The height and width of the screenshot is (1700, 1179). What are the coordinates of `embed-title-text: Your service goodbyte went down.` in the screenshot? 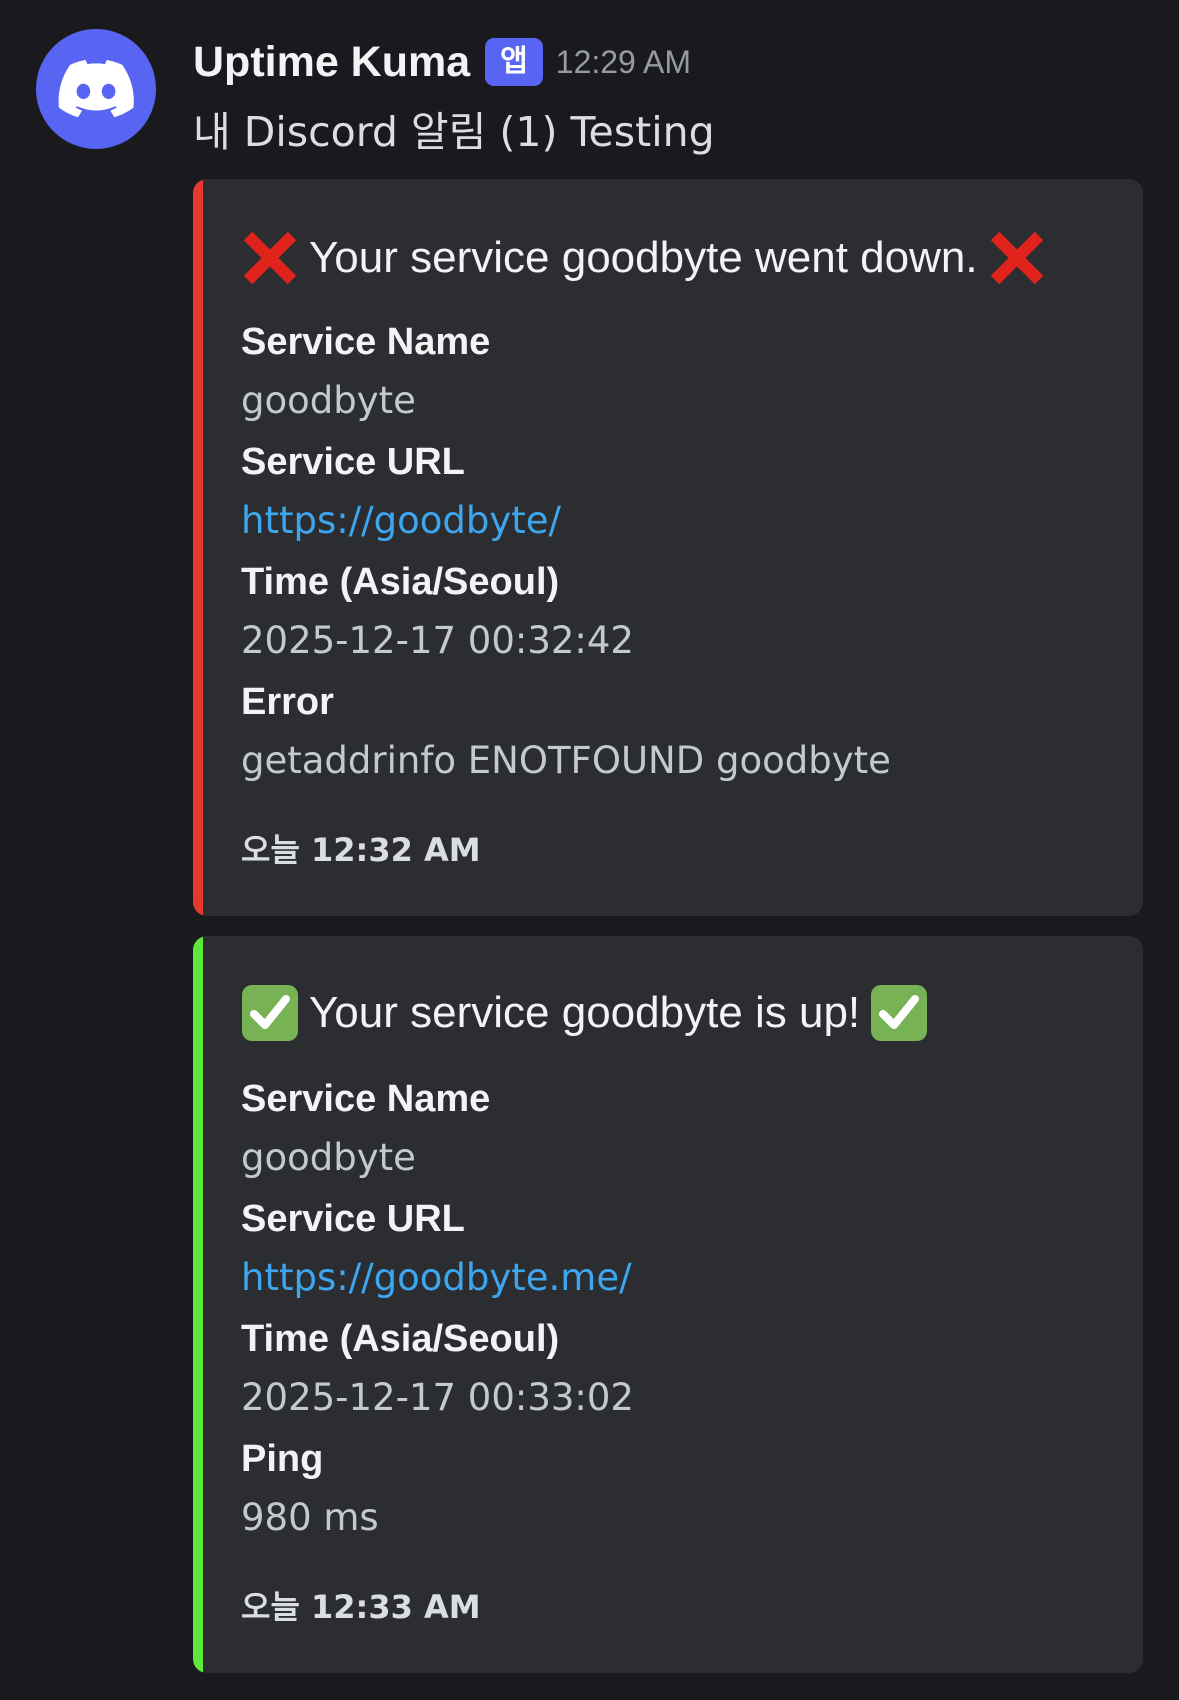 It's located at (643, 257).